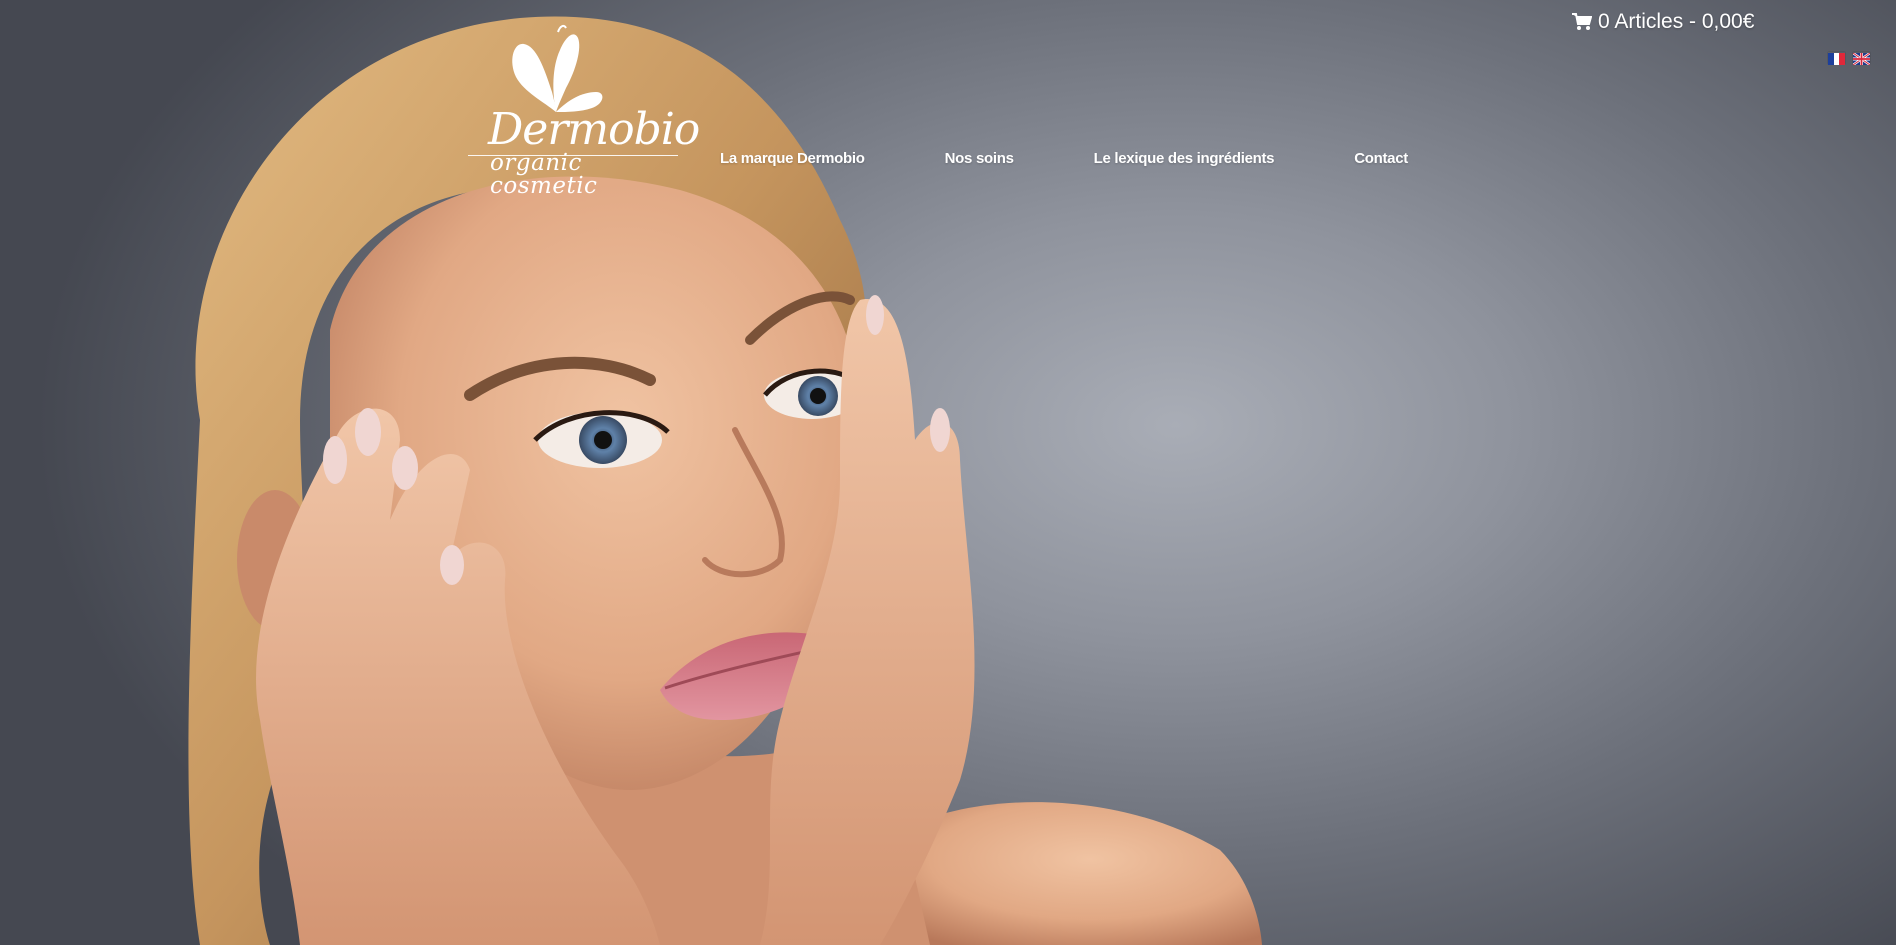 This screenshot has width=1896, height=945. Describe the element at coordinates (603, 440) in the screenshot. I see `left-pupil` at that location.